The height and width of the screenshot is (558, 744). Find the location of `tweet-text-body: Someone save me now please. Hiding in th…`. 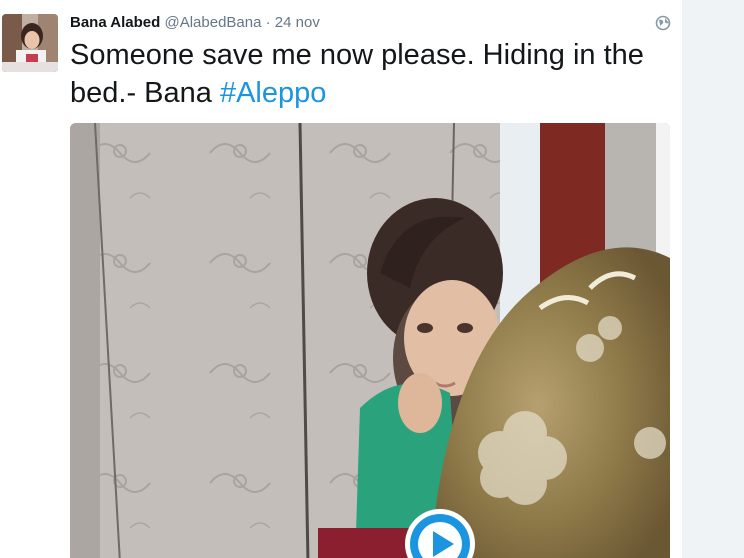

tweet-text-body: Someone save me now please. Hiding in th… is located at coordinates (357, 74).